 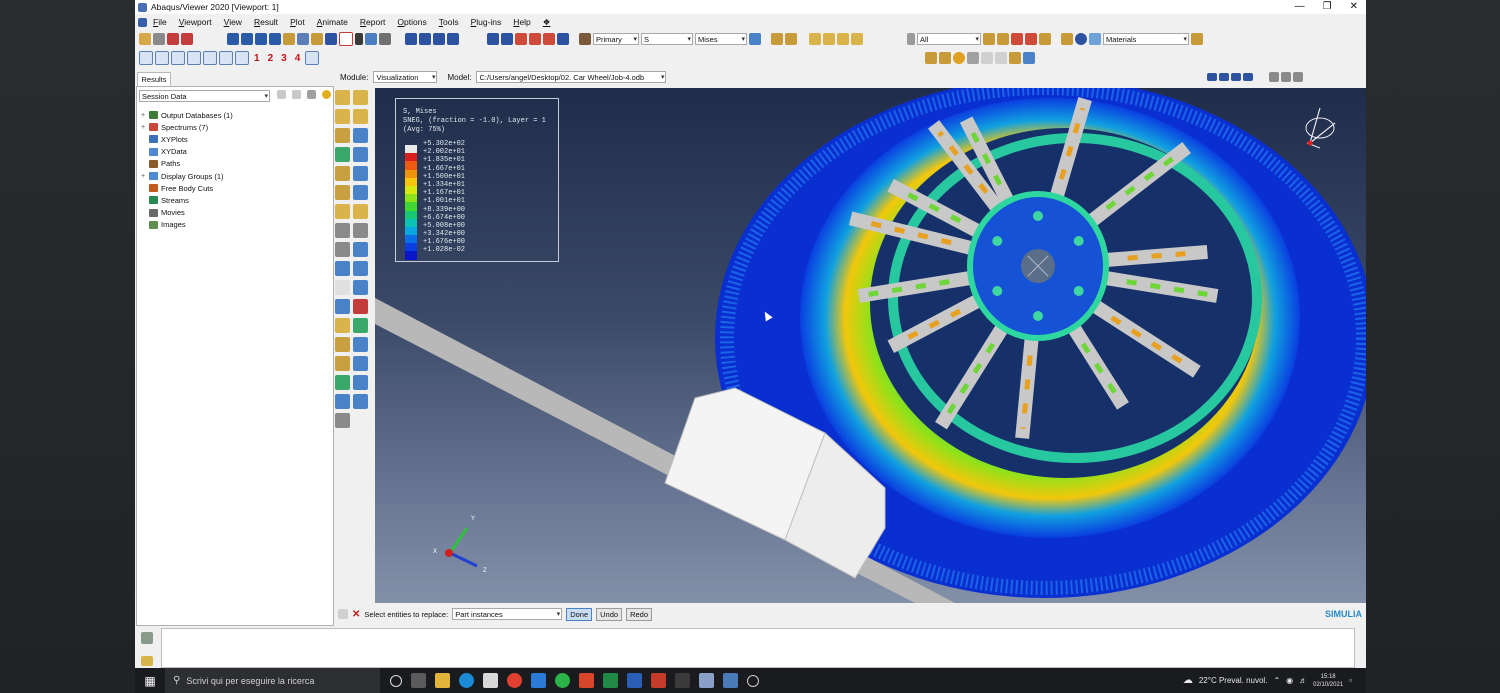 What do you see at coordinates (187, 213) in the screenshot?
I see `tree-item: Movies` at bounding box center [187, 213].